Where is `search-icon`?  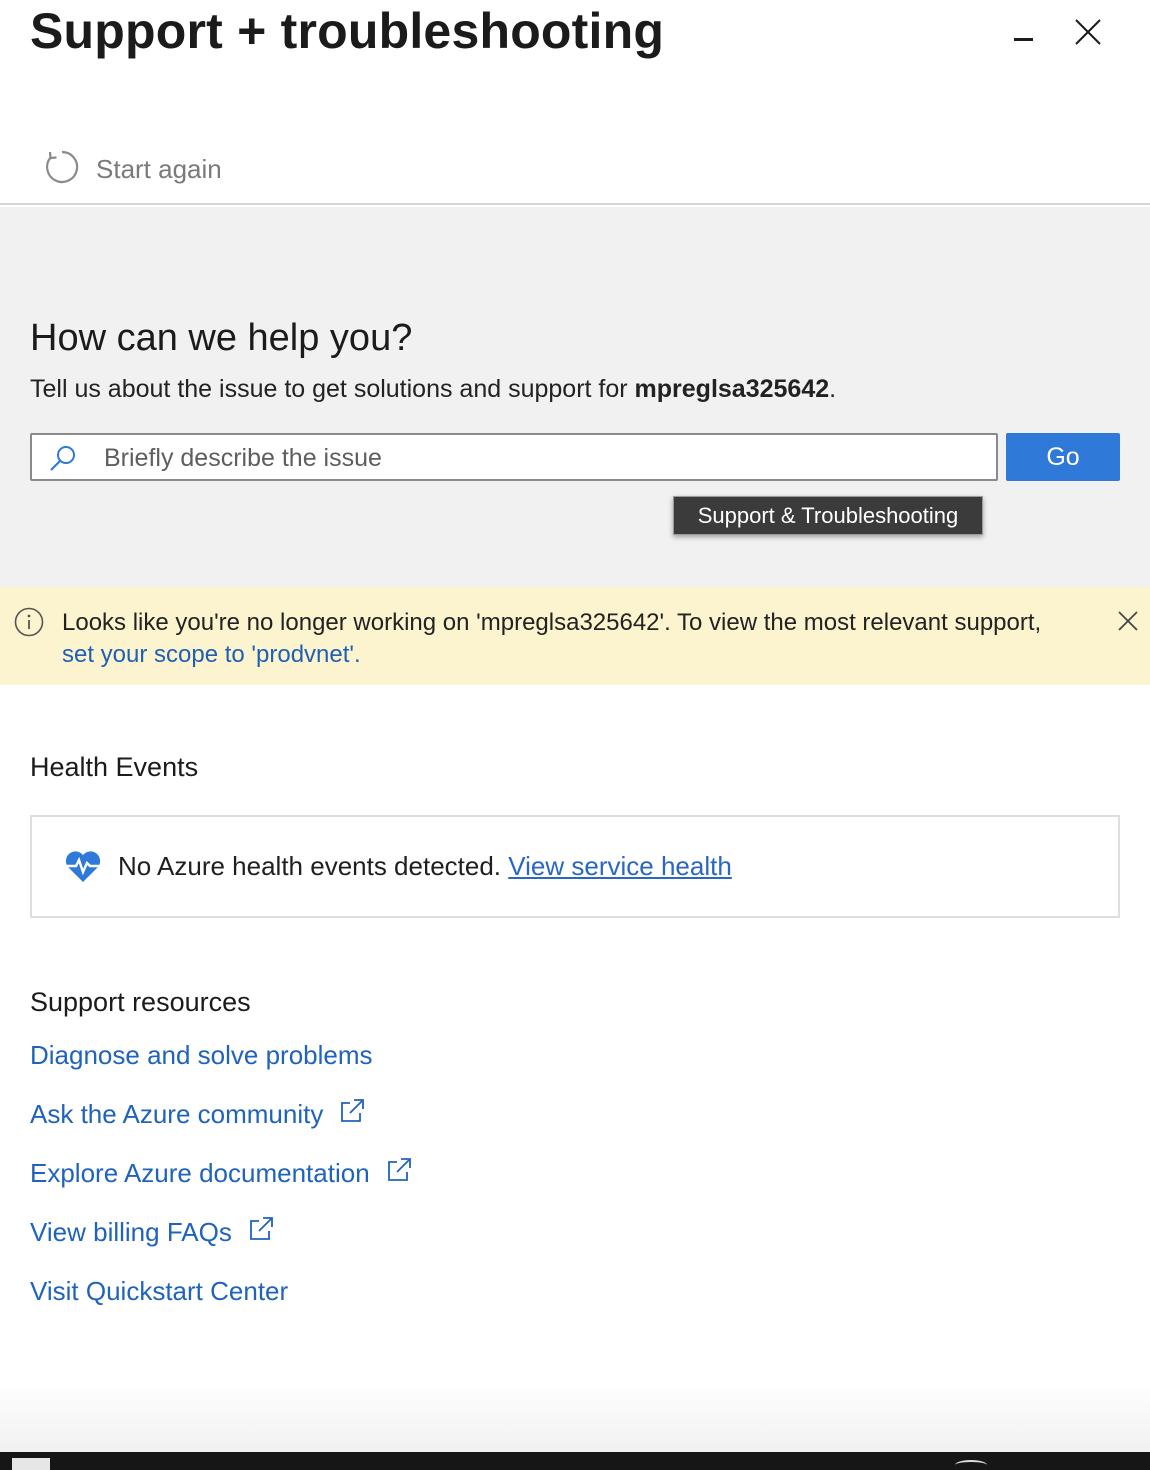 search-icon is located at coordinates (63, 459).